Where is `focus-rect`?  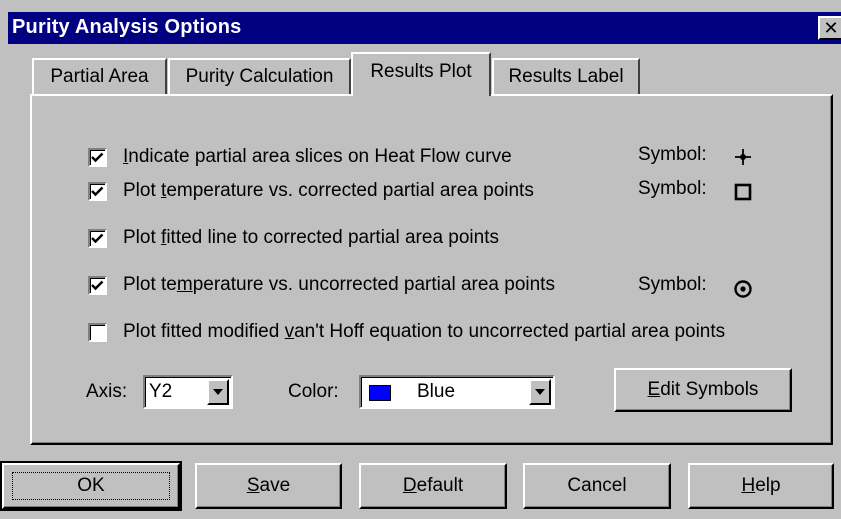
focus-rect is located at coordinates (91, 486).